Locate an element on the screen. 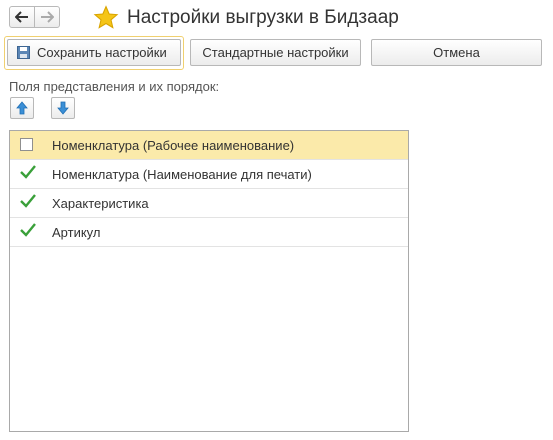 This screenshot has width=553, height=440. row-label: Номенклатура (Рабочее наименование) is located at coordinates (173, 145).